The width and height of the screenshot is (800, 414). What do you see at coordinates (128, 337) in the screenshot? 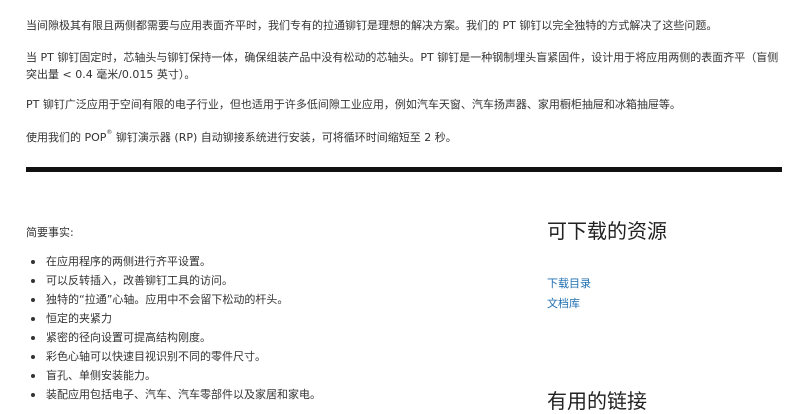
I see `list-item-text: 紧密的径向设置可提高结构刚度。` at bounding box center [128, 337].